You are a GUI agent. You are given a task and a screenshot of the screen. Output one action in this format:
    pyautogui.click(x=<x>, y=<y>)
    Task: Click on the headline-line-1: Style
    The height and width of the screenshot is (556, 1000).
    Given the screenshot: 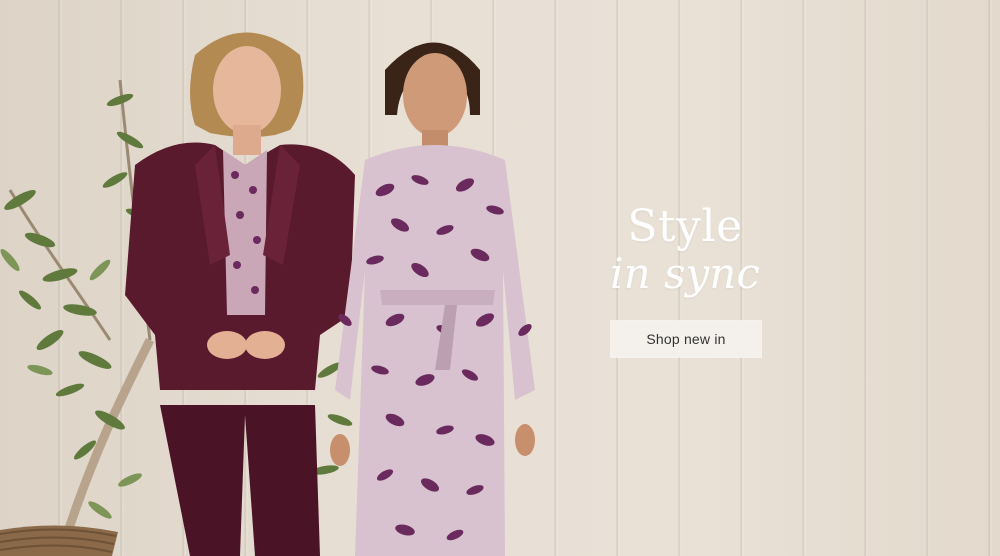 What is the action you would take?
    pyautogui.click(x=685, y=226)
    